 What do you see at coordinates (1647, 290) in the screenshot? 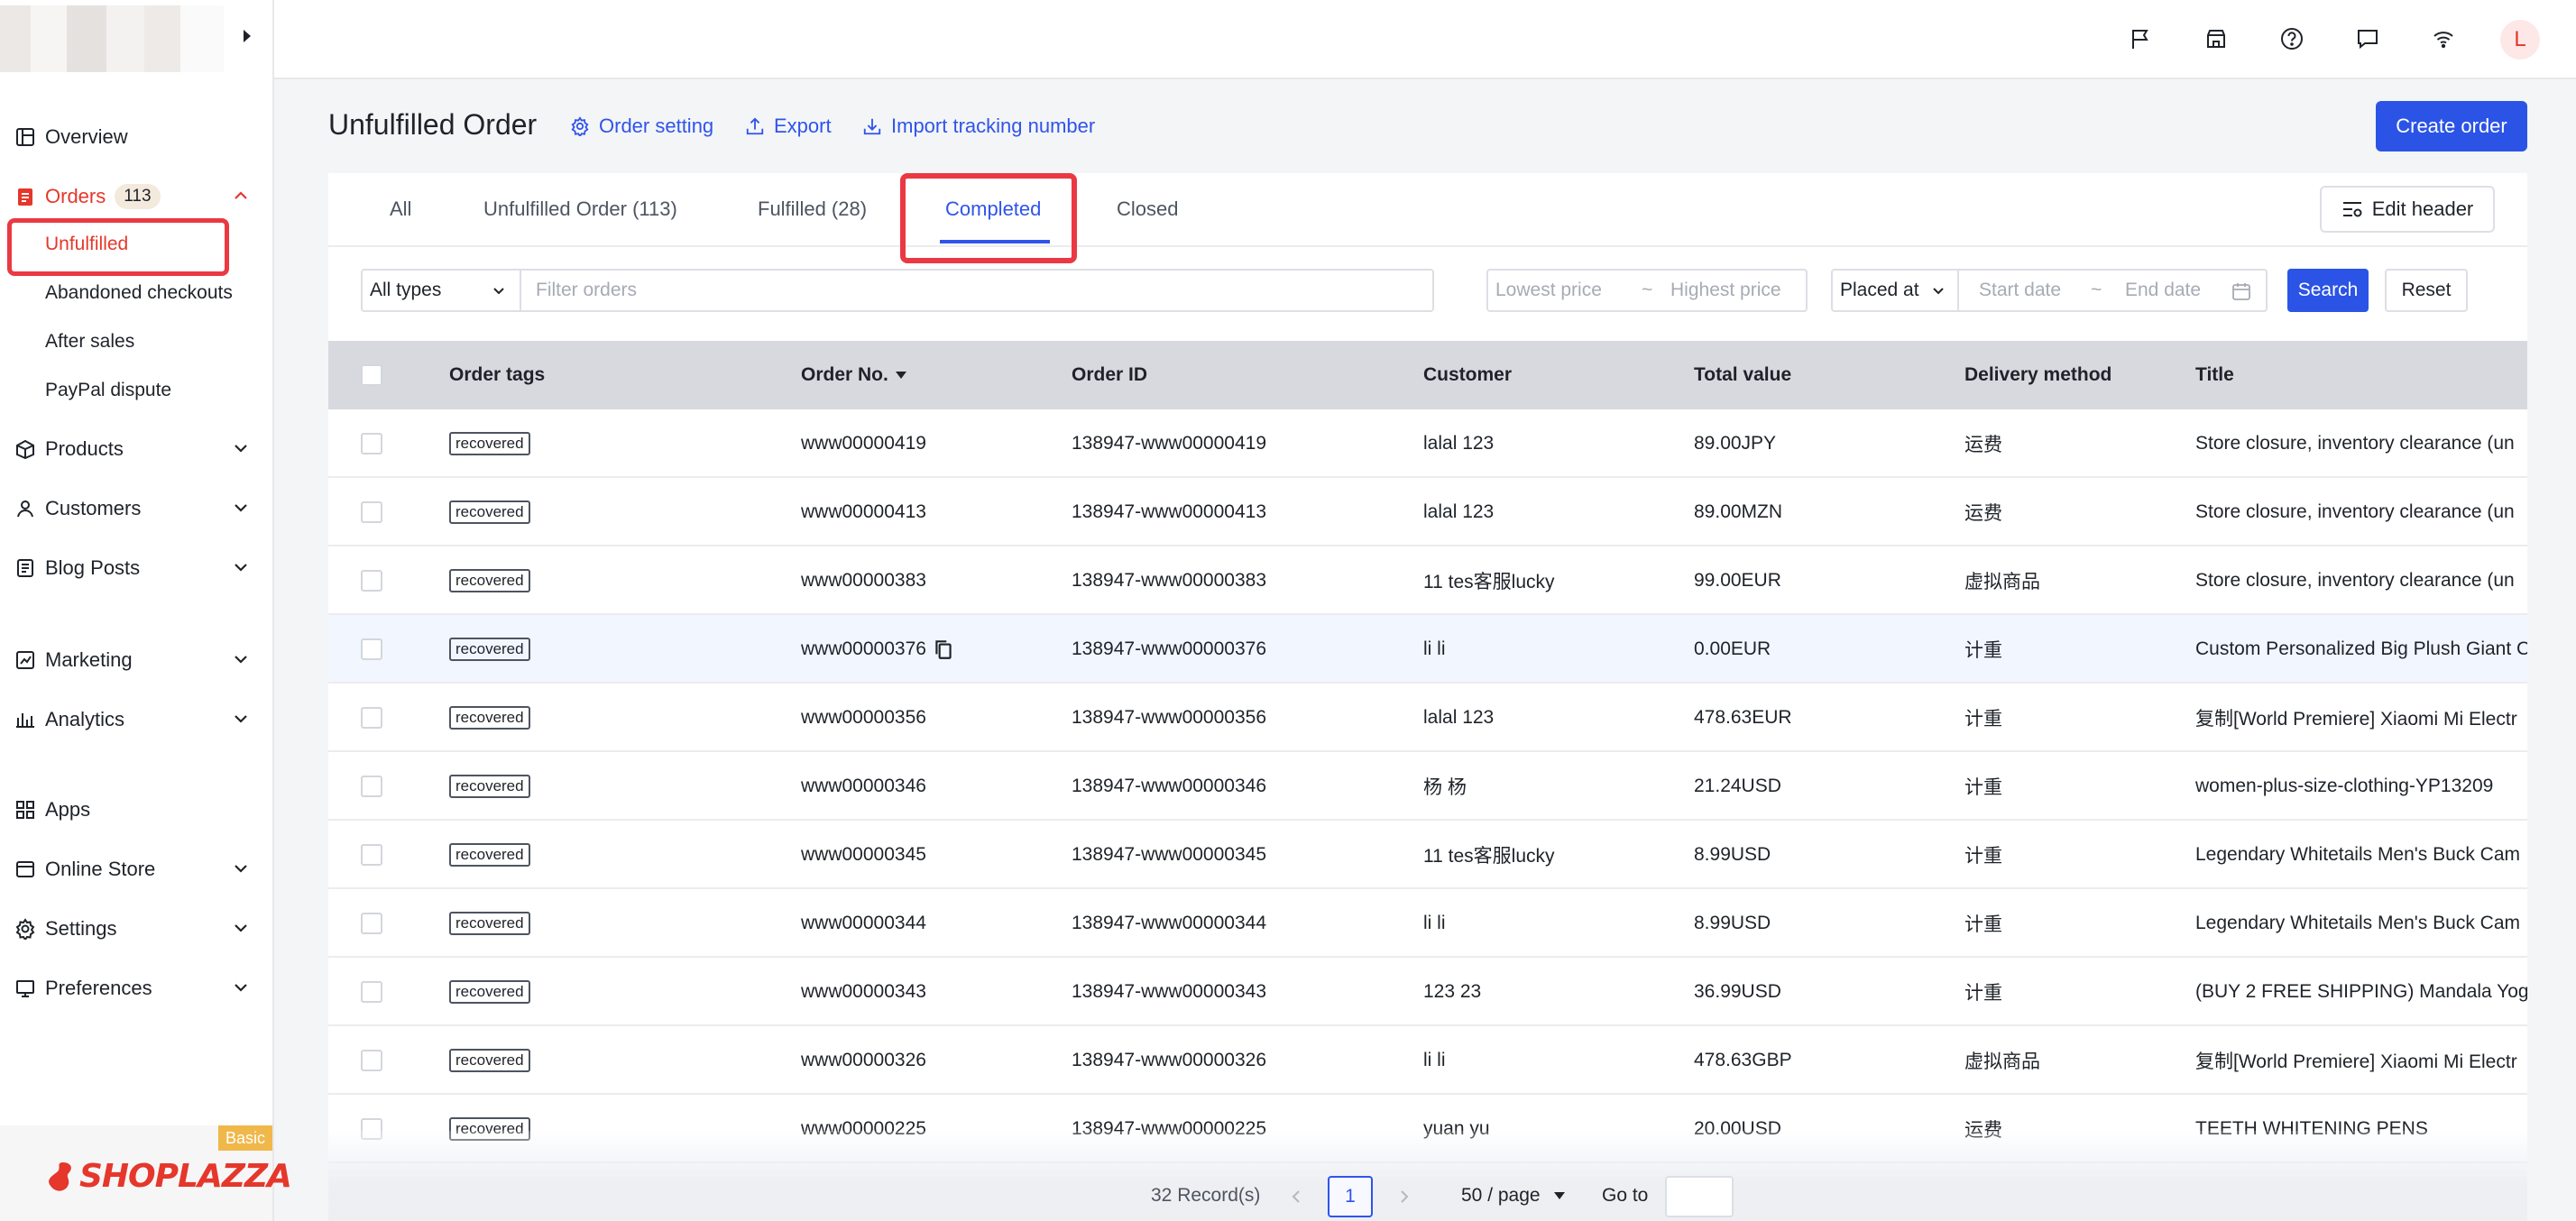
I see `price-range-input: Lowest price ~ Highest price` at bounding box center [1647, 290].